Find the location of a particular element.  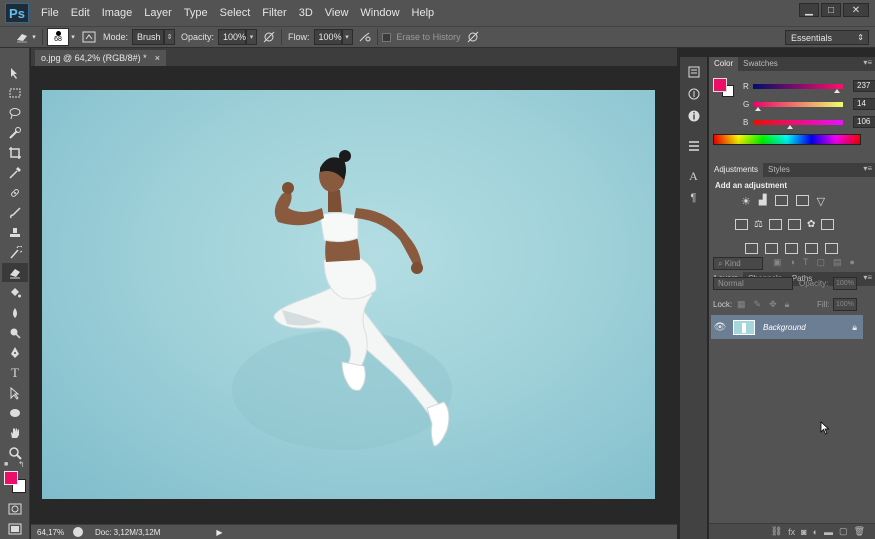

eraser-tool-icon is located at coordinates (15, 272).